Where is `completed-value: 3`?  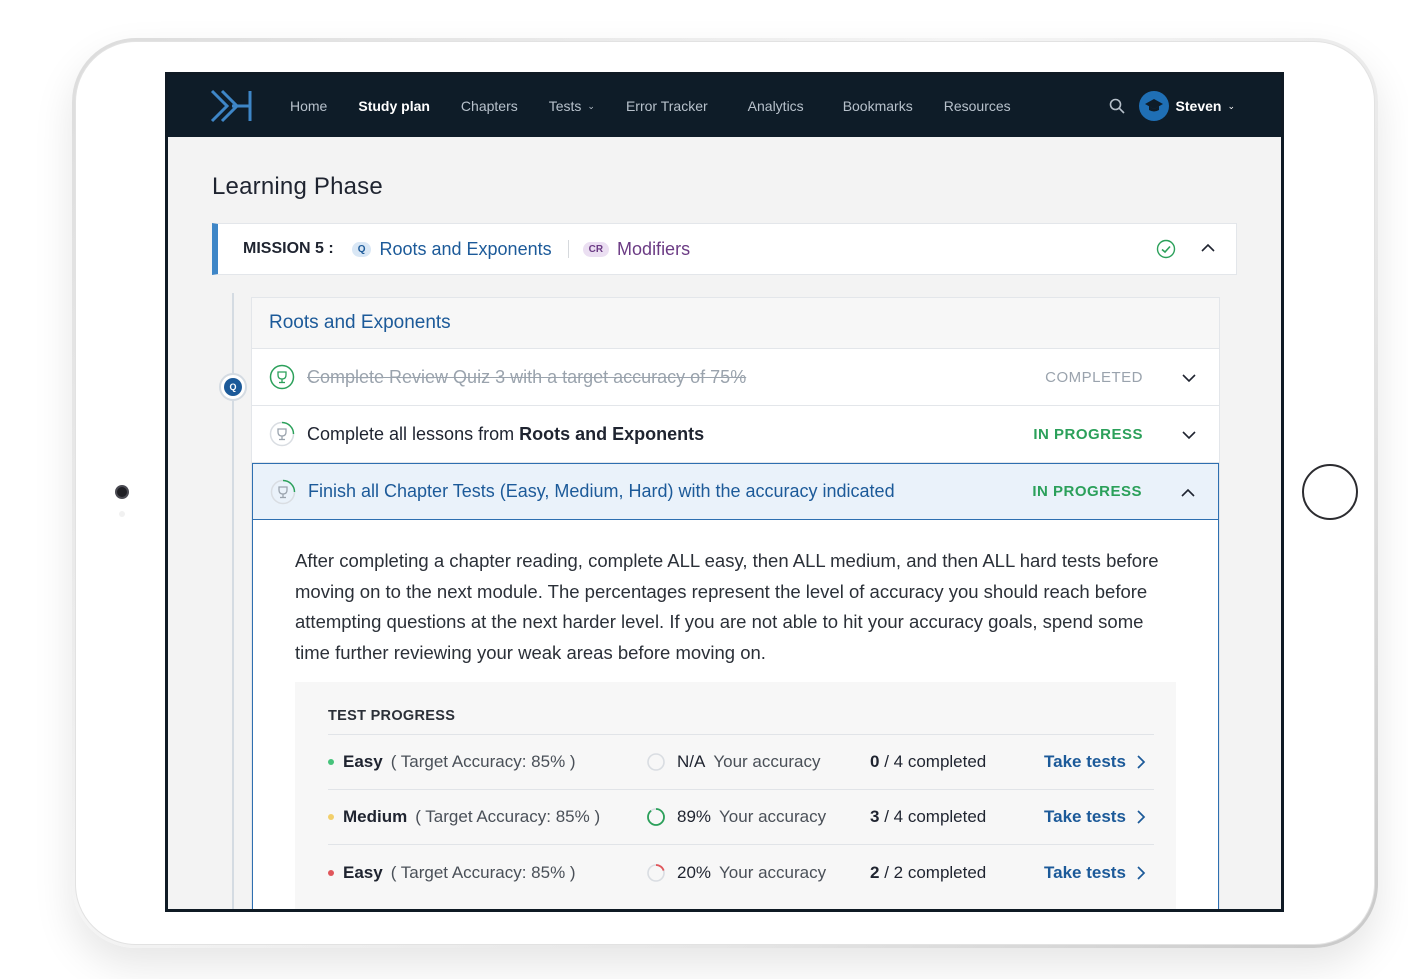
completed-value: 3 is located at coordinates (875, 816).